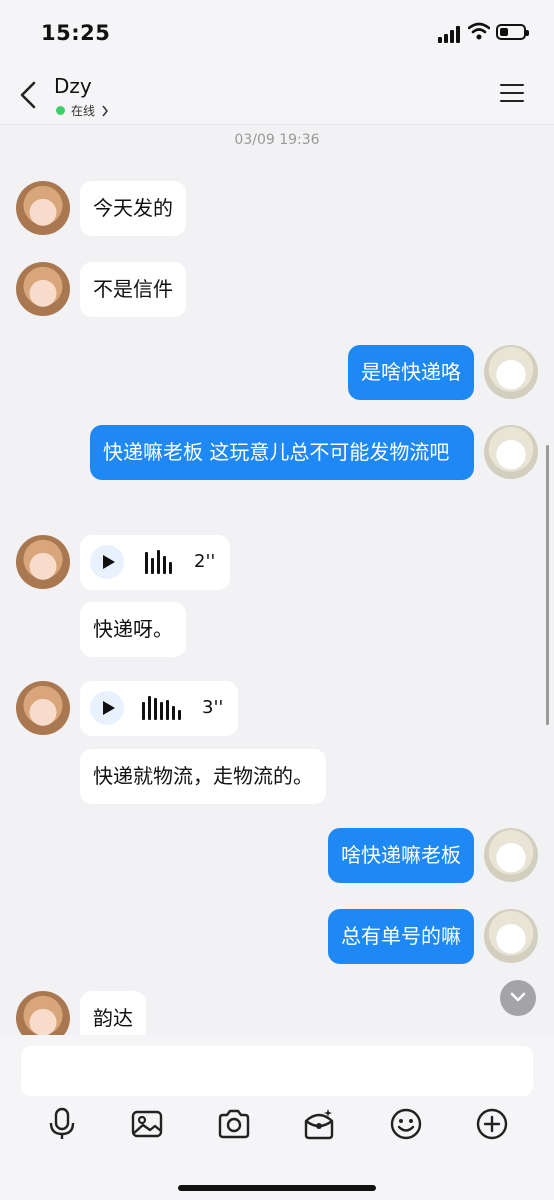 The height and width of the screenshot is (1200, 554). What do you see at coordinates (29, 95) in the screenshot?
I see `back-arrow-icon` at bounding box center [29, 95].